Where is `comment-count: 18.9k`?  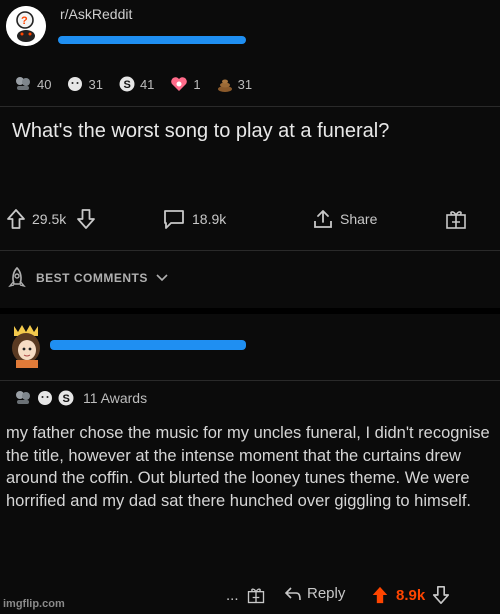 comment-count: 18.9k is located at coordinates (209, 219).